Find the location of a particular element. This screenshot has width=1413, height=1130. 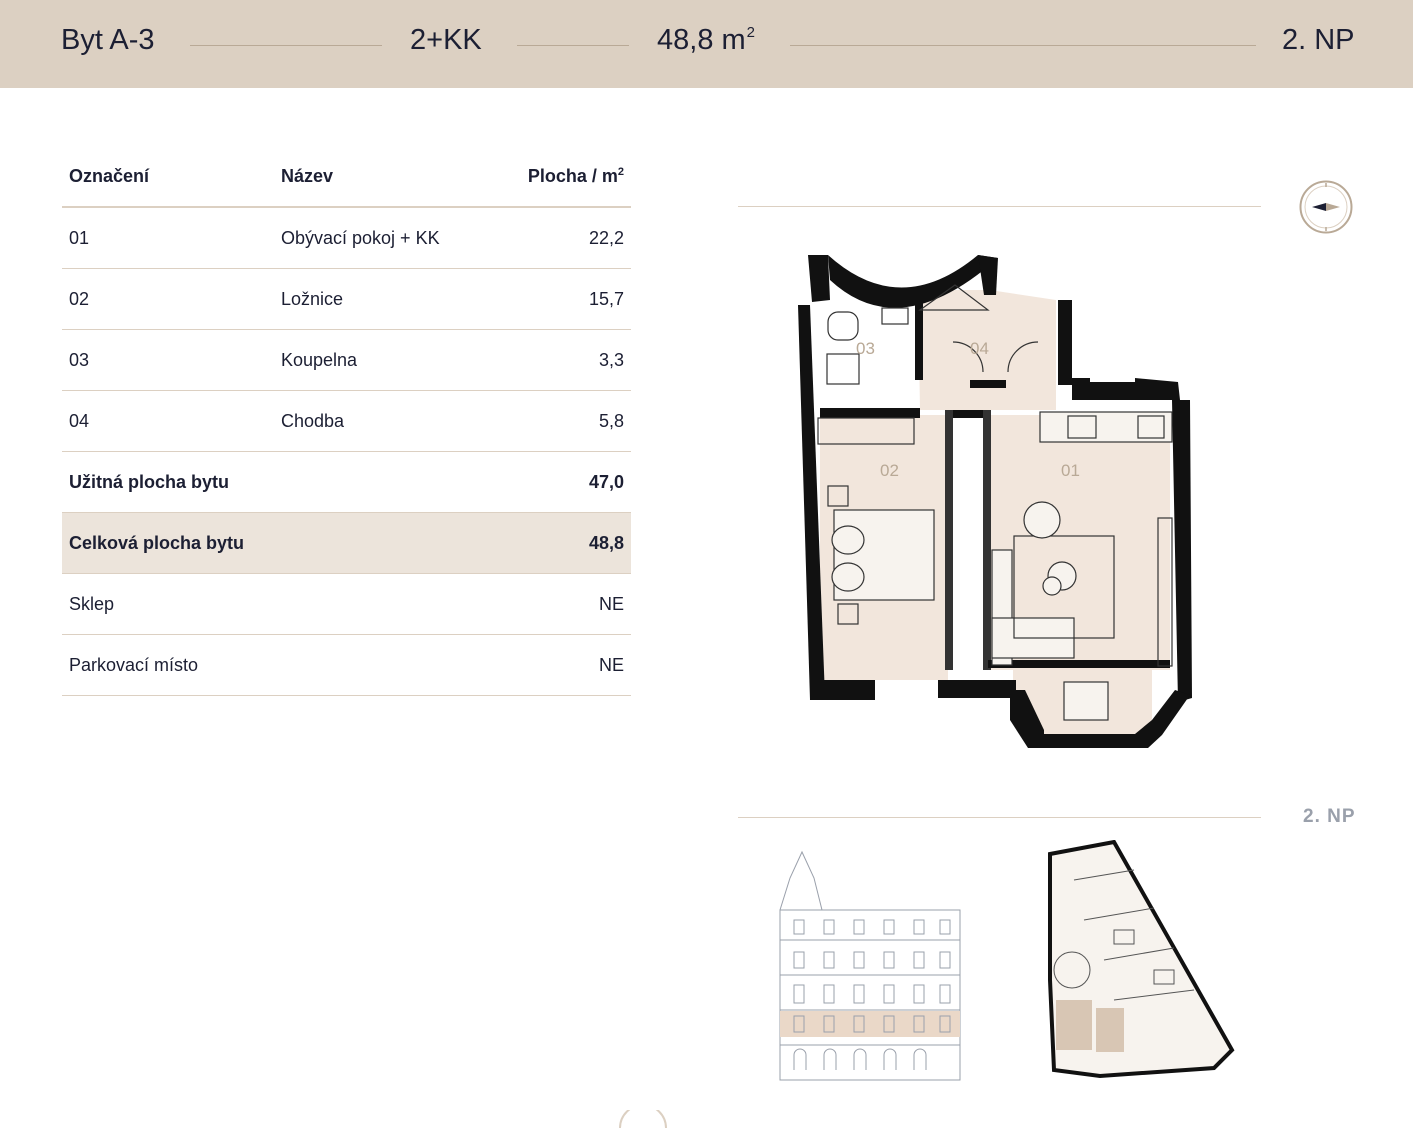

building-facade-image is located at coordinates (870, 965).